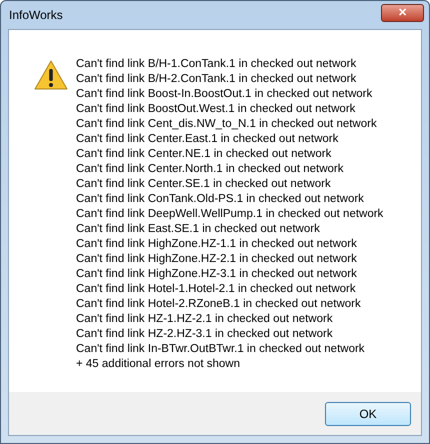 The image size is (430, 444). Describe the element at coordinates (217, 64) in the screenshot. I see `error-message: Can't find link B/H-1.ConTank.1 in checked out network` at that location.